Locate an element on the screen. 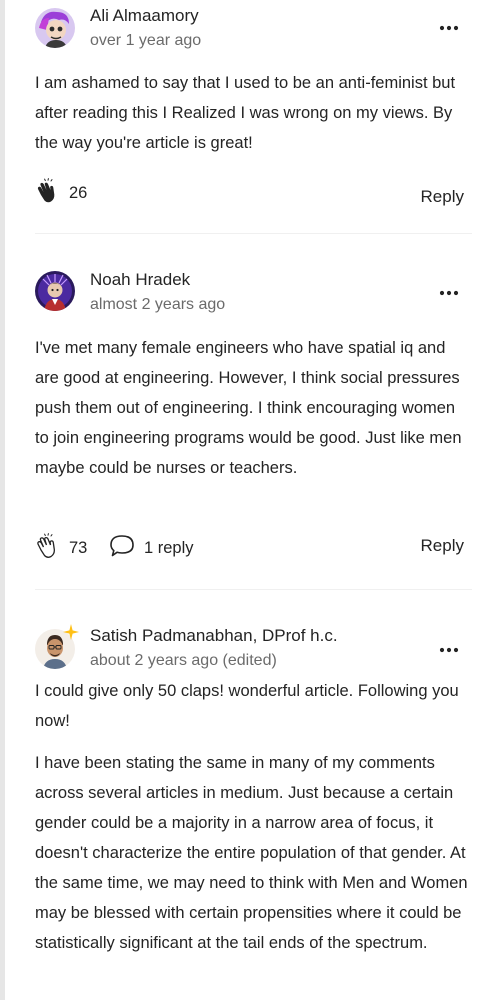 The width and height of the screenshot is (497, 1002). speech-bubble-icon is located at coordinates (122, 548).